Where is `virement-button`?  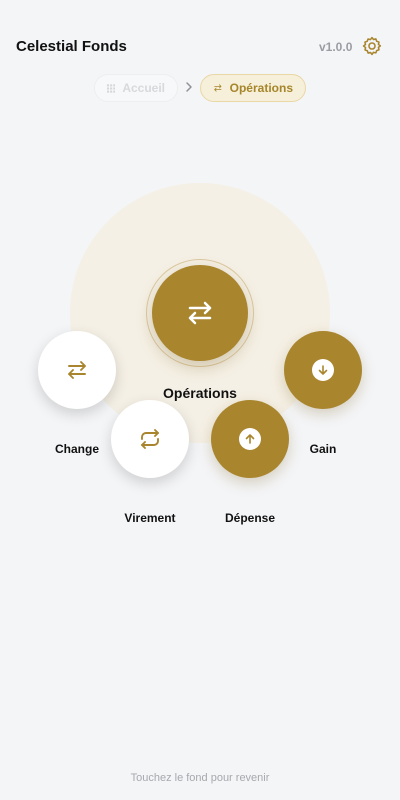
virement-button is located at coordinates (150, 439).